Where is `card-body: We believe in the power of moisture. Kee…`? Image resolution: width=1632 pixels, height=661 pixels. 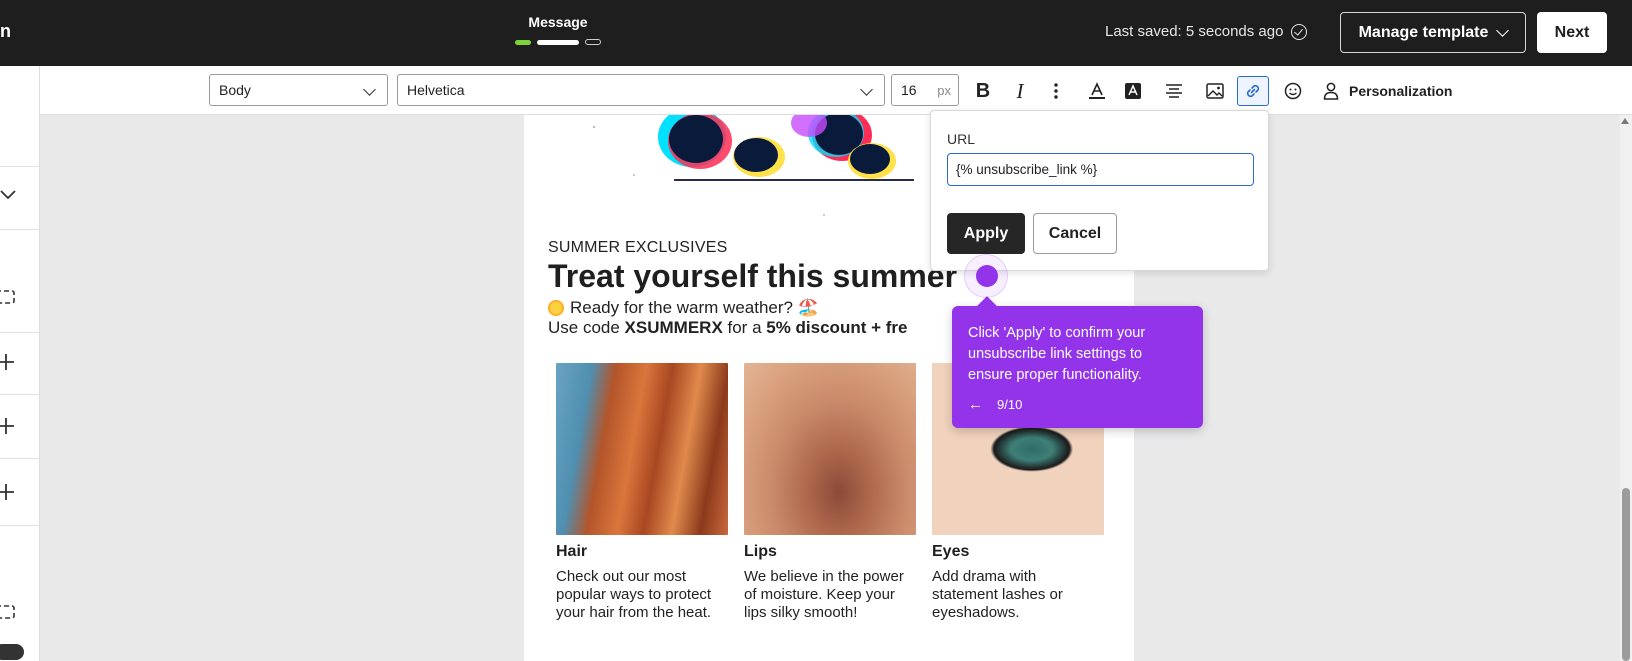 card-body: We believe in the power of moisture. Kee… is located at coordinates (824, 594).